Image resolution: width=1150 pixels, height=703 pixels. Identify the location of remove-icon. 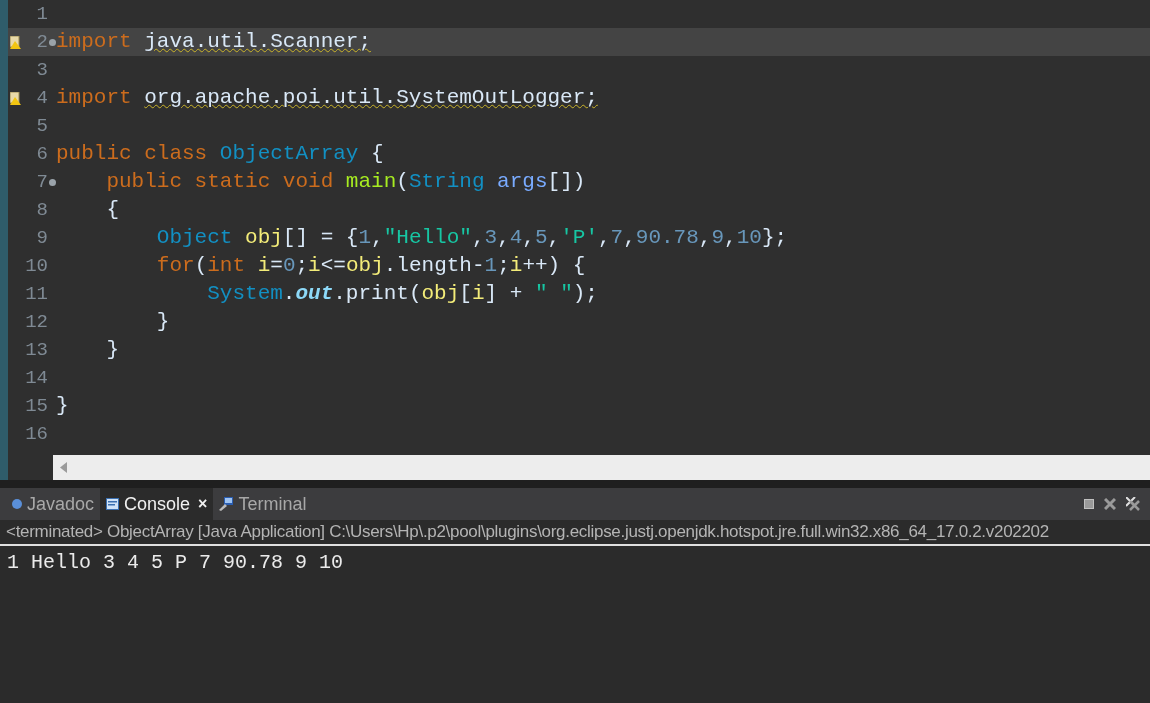
(1110, 504).